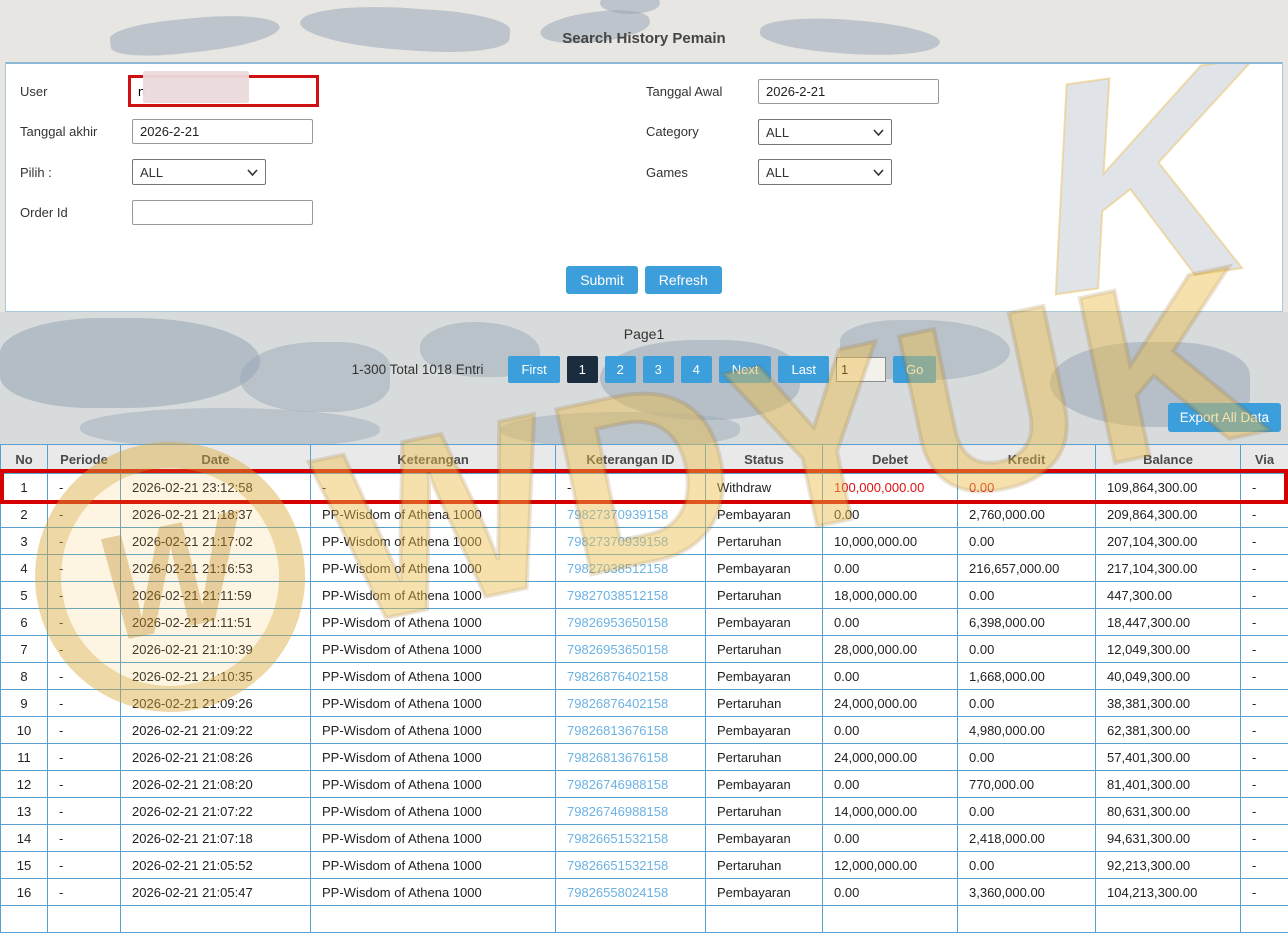  Describe the element at coordinates (658, 369) in the screenshot. I see `page-button-3: 3` at that location.